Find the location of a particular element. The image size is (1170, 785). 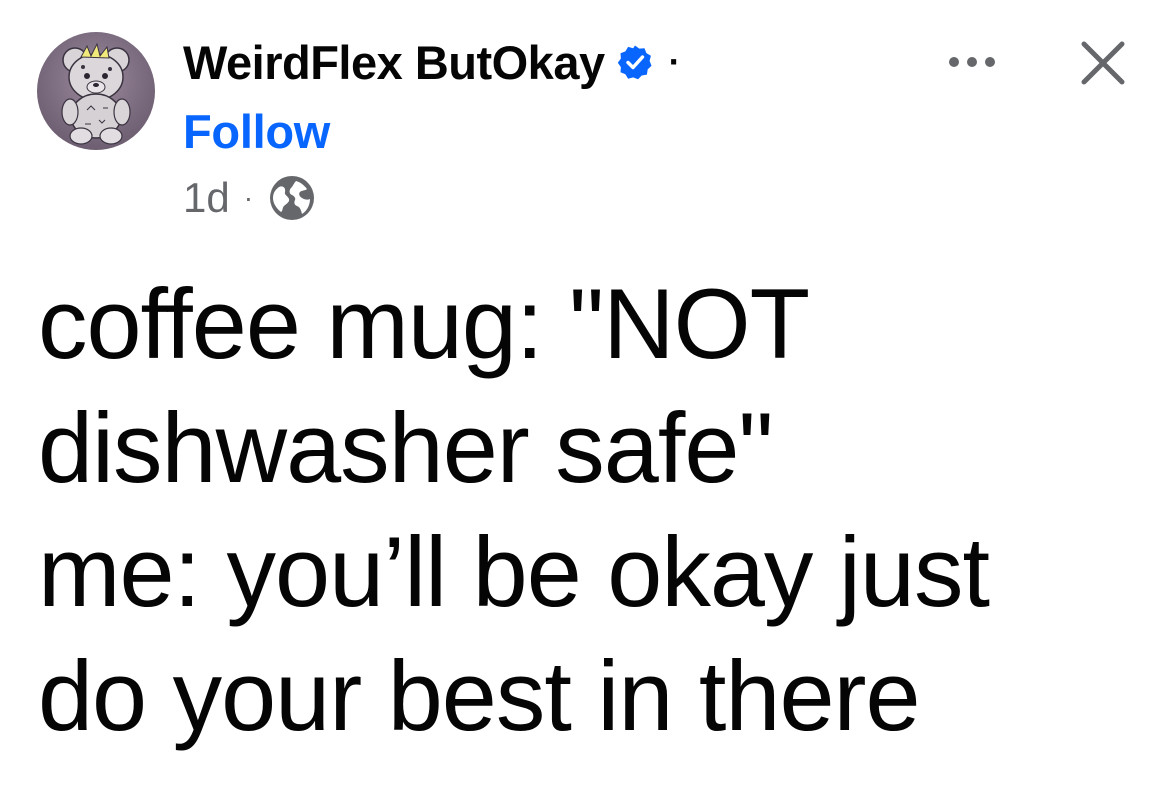

header-name-row: WeirdFlex ButOkay · is located at coordinates (432, 62).